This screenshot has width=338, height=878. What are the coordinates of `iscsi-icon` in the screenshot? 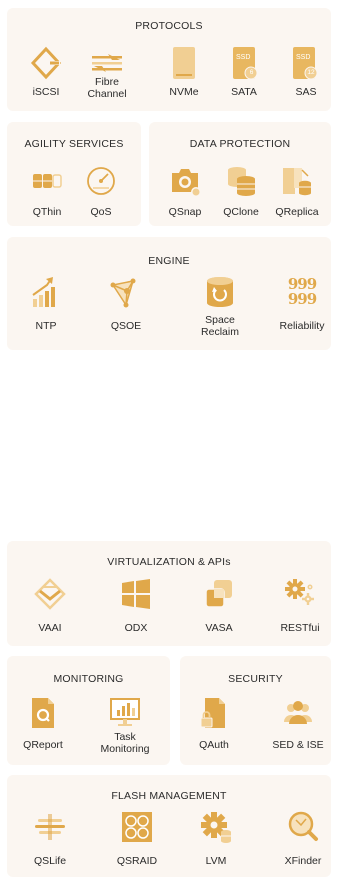 It's located at (46, 63).